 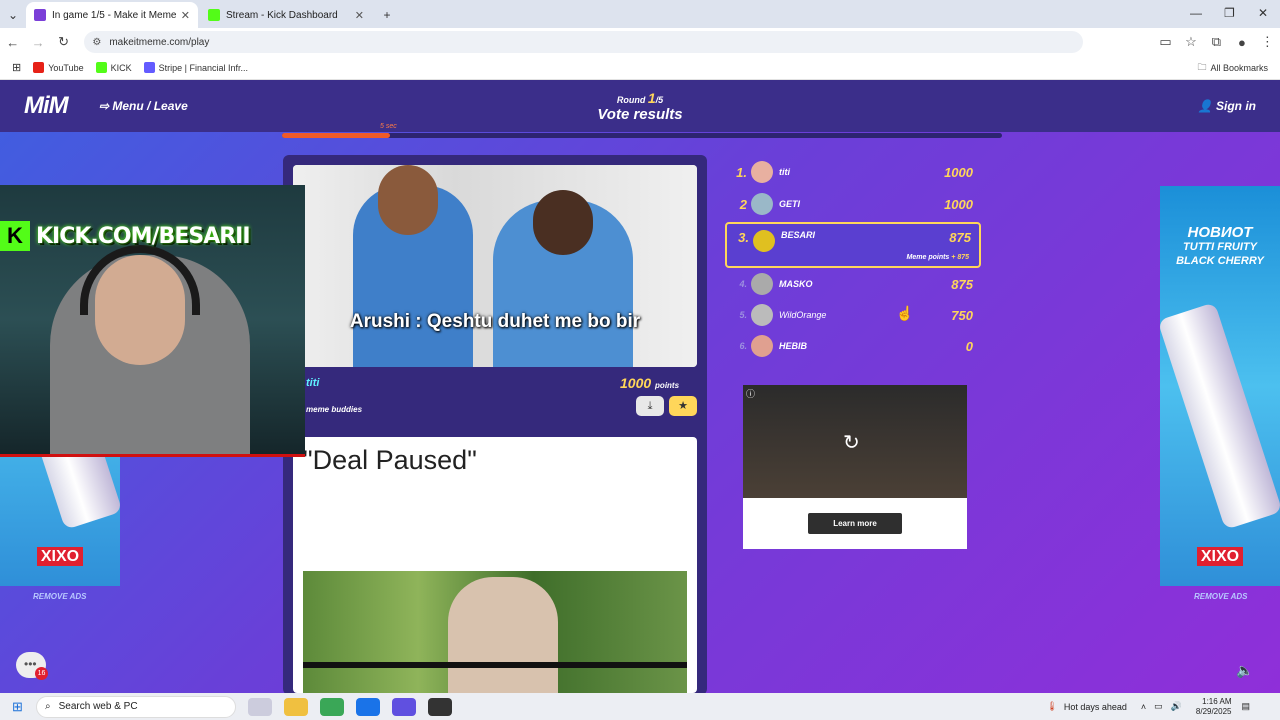 I want to click on restore-icon: ❐, so click(x=1229, y=13).